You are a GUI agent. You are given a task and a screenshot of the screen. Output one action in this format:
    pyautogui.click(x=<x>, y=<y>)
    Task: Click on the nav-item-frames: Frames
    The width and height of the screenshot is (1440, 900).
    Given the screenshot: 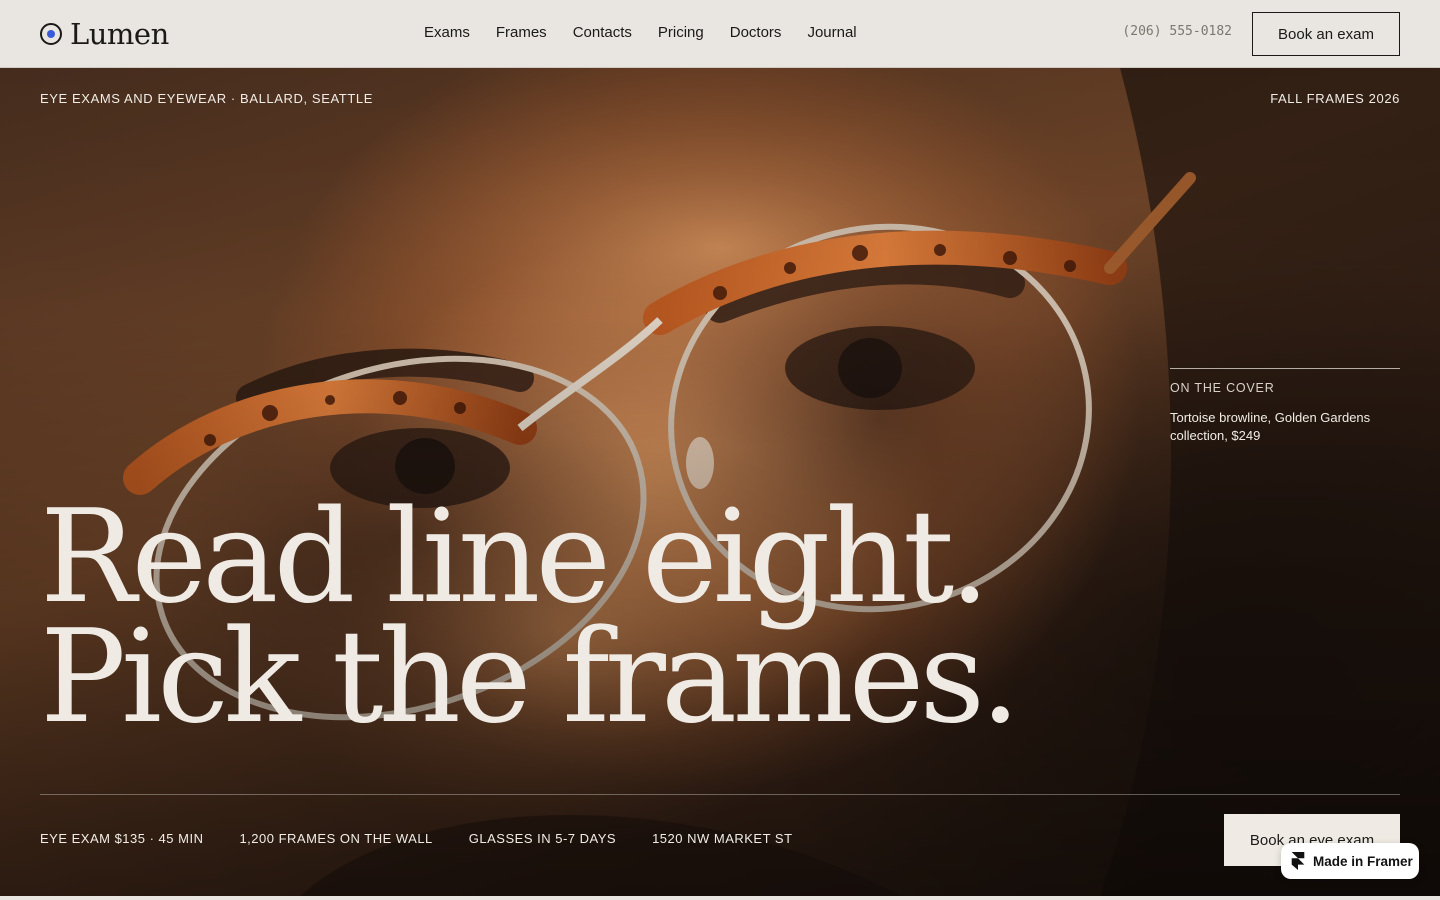 What is the action you would take?
    pyautogui.click(x=521, y=33)
    